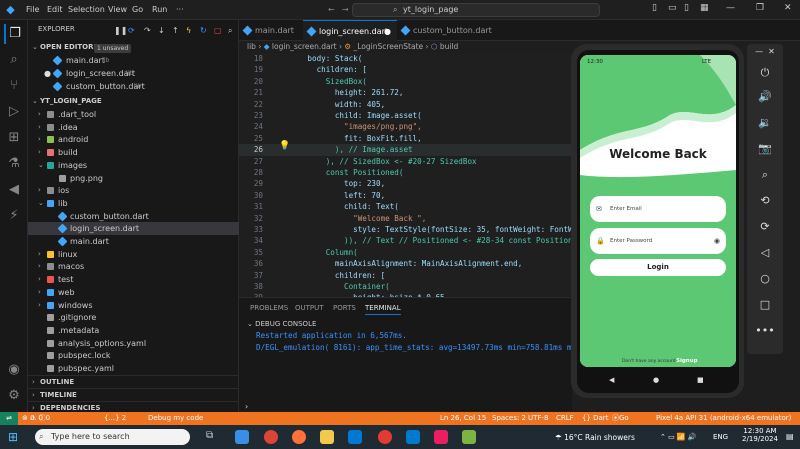 The height and width of the screenshot is (449, 800). Describe the element at coordinates (133, 190) in the screenshot. I see `tree-folder: › ios` at that location.